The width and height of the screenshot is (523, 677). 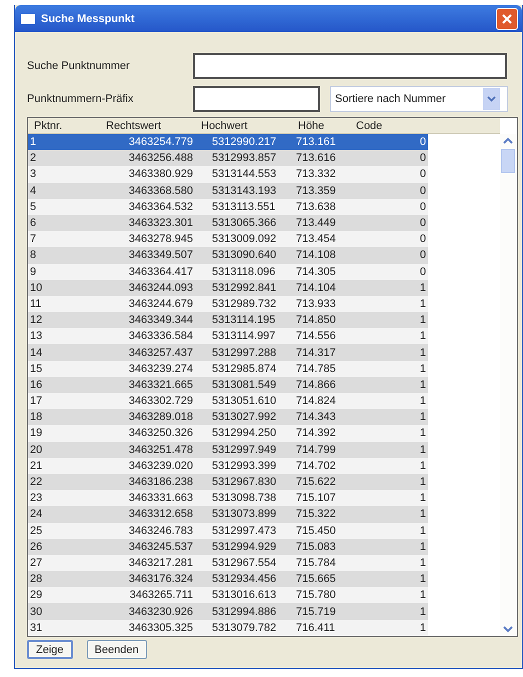 I want to click on column-header: Hochwert, so click(x=243, y=126).